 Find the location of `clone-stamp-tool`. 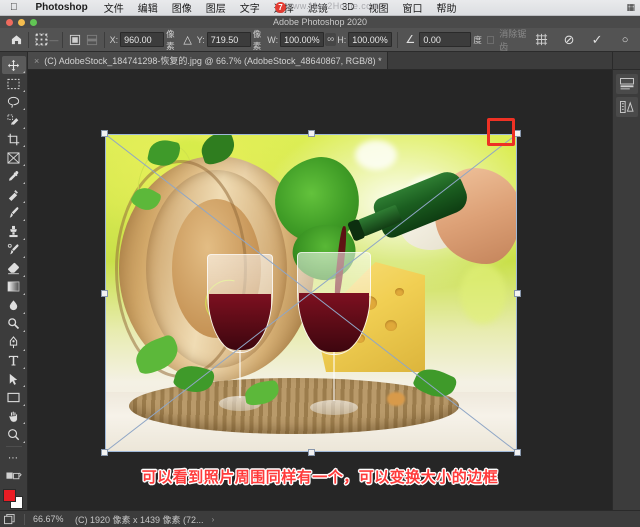

clone-stamp-tool is located at coordinates (14, 231).